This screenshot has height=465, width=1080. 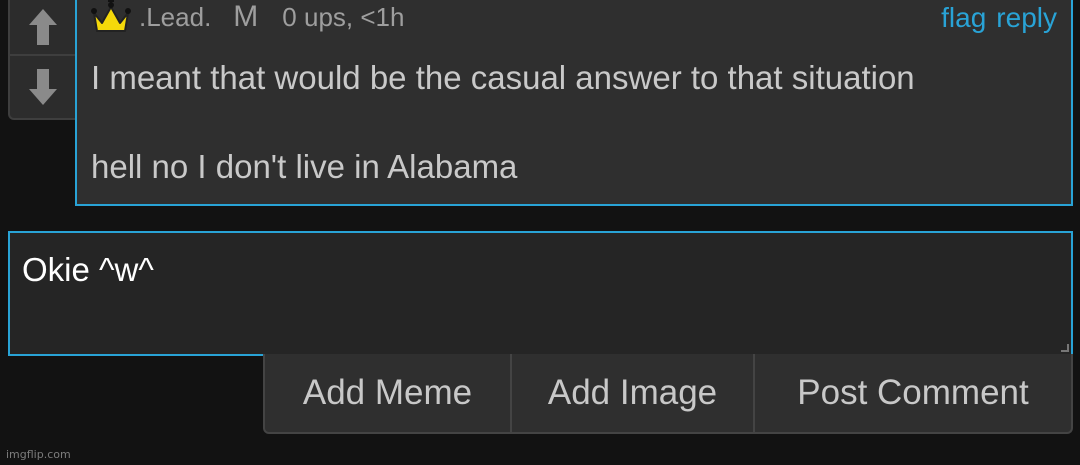 I want to click on vote-box, so click(x=42, y=60).